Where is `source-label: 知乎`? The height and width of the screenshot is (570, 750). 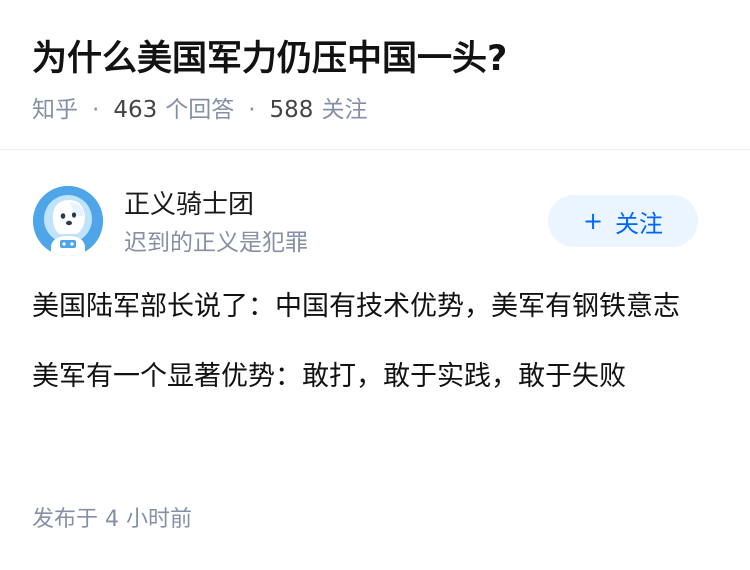 source-label: 知乎 is located at coordinates (55, 110).